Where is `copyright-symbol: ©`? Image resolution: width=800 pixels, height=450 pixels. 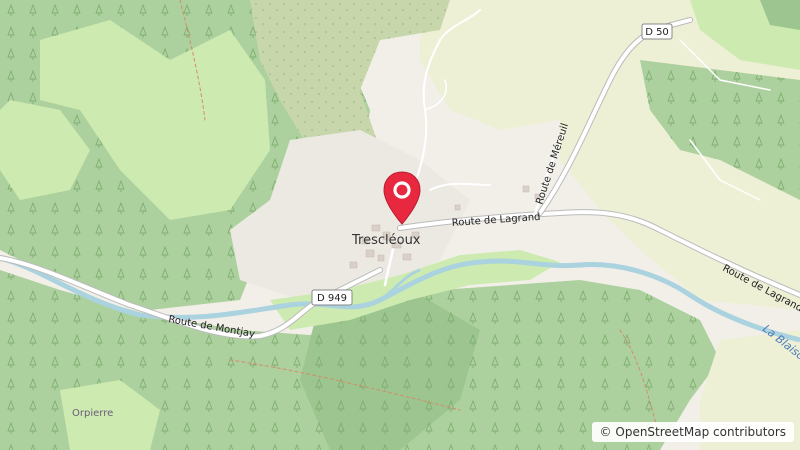 copyright-symbol: © is located at coordinates (605, 432).